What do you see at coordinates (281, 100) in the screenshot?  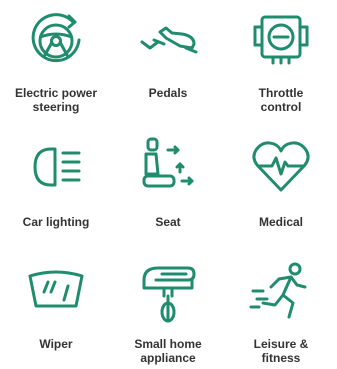 I see `item-label: Throttle control` at bounding box center [281, 100].